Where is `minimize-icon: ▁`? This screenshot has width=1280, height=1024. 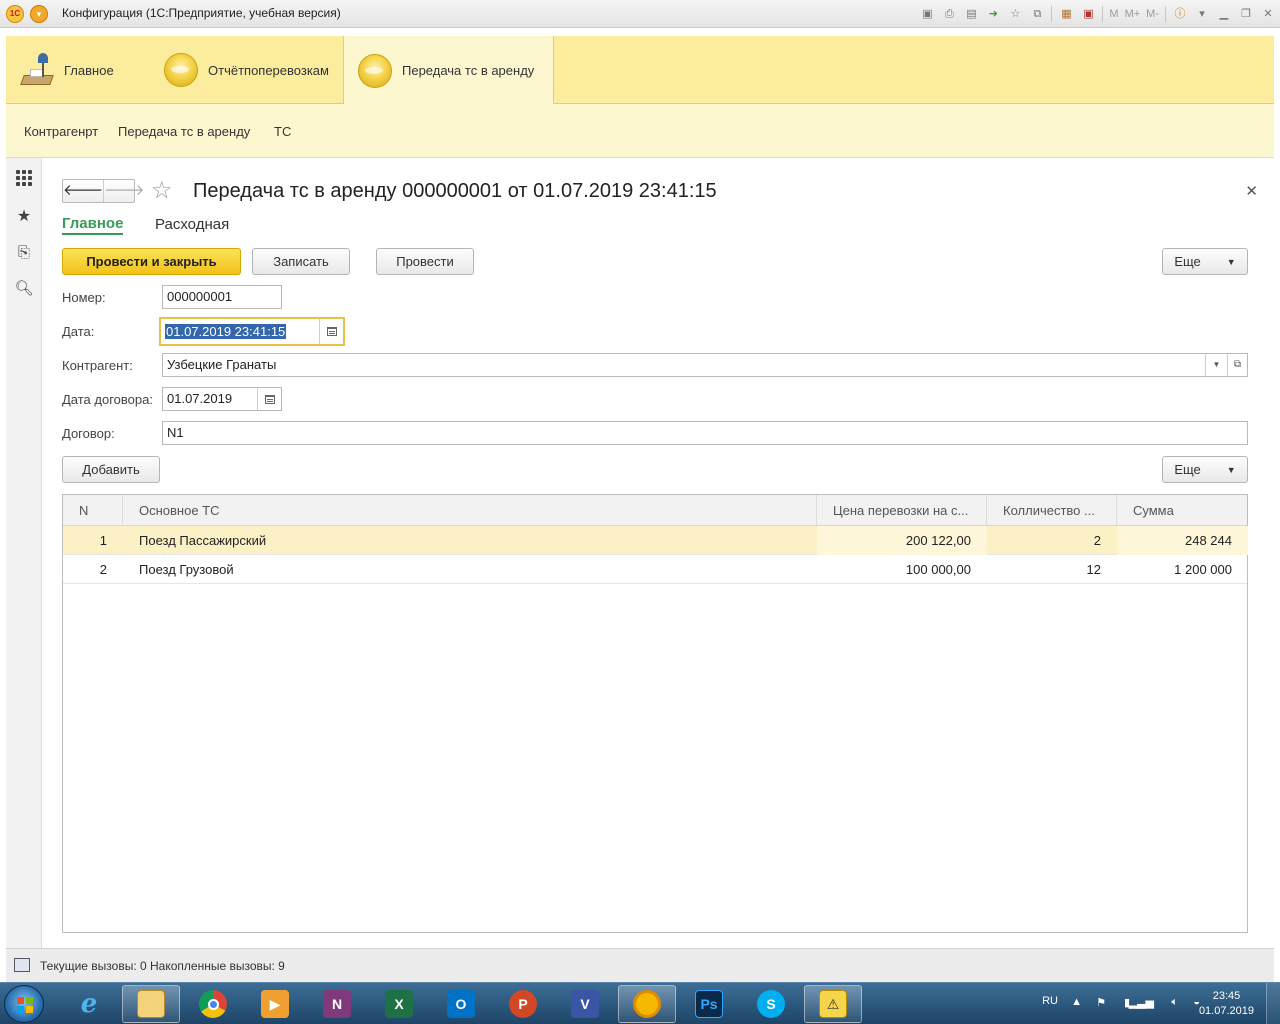
minimize-icon: ▁ is located at coordinates (1224, 14).